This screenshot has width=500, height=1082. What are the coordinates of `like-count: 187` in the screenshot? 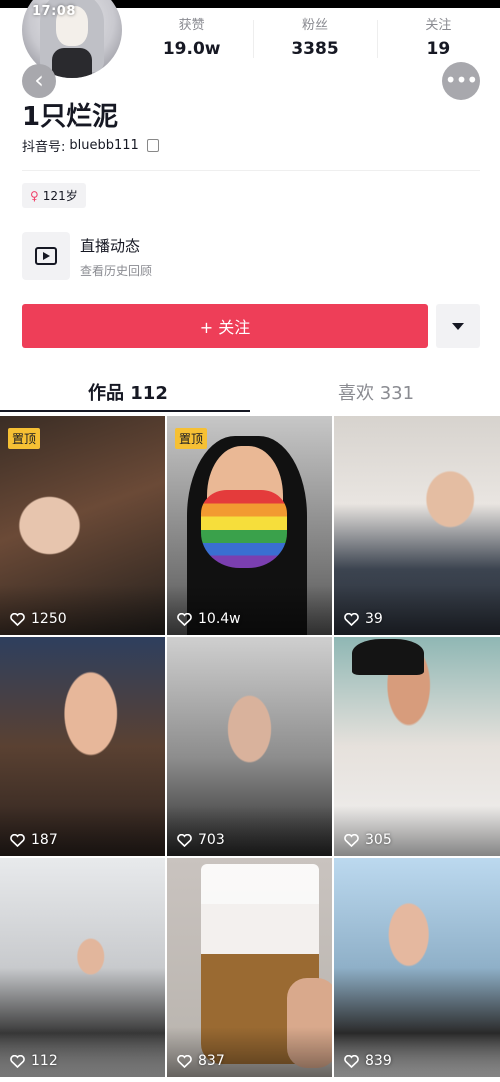 It's located at (44, 840).